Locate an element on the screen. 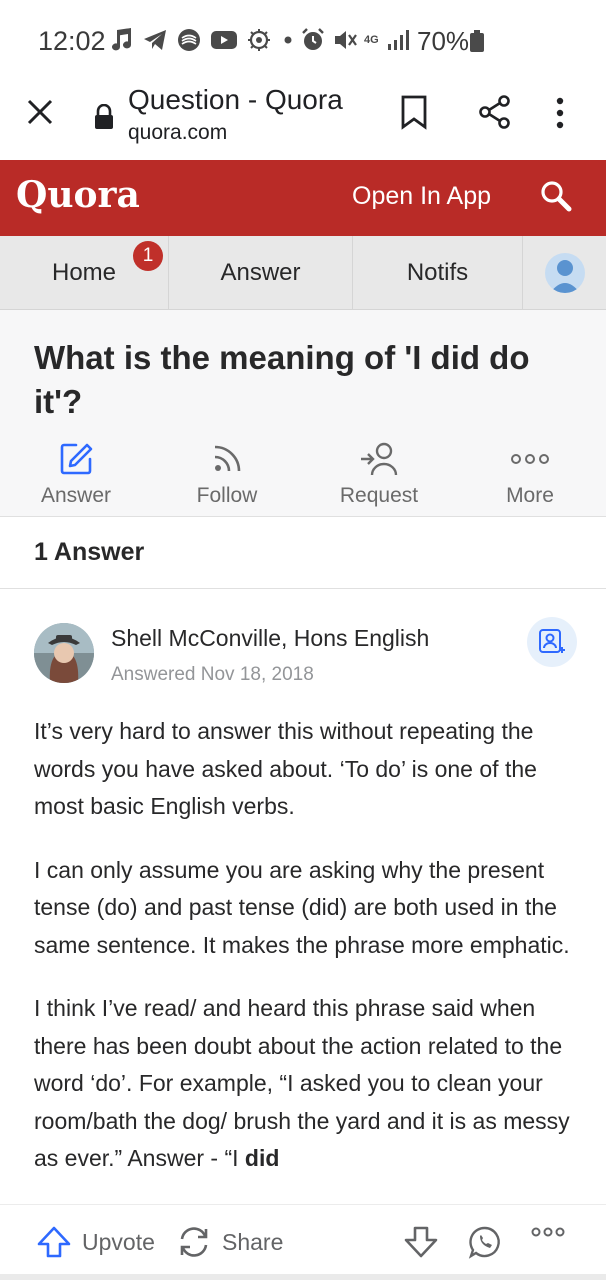  tab-answer-label: Answer is located at coordinates (260, 272).